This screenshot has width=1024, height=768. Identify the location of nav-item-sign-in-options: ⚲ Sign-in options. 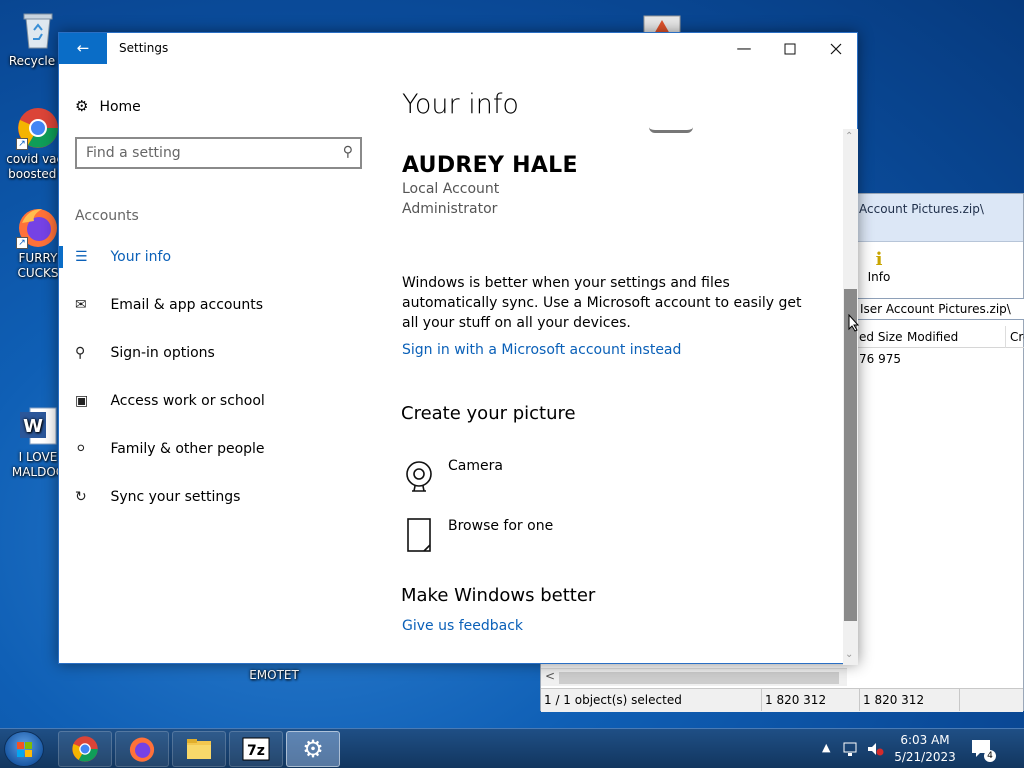
(145, 353).